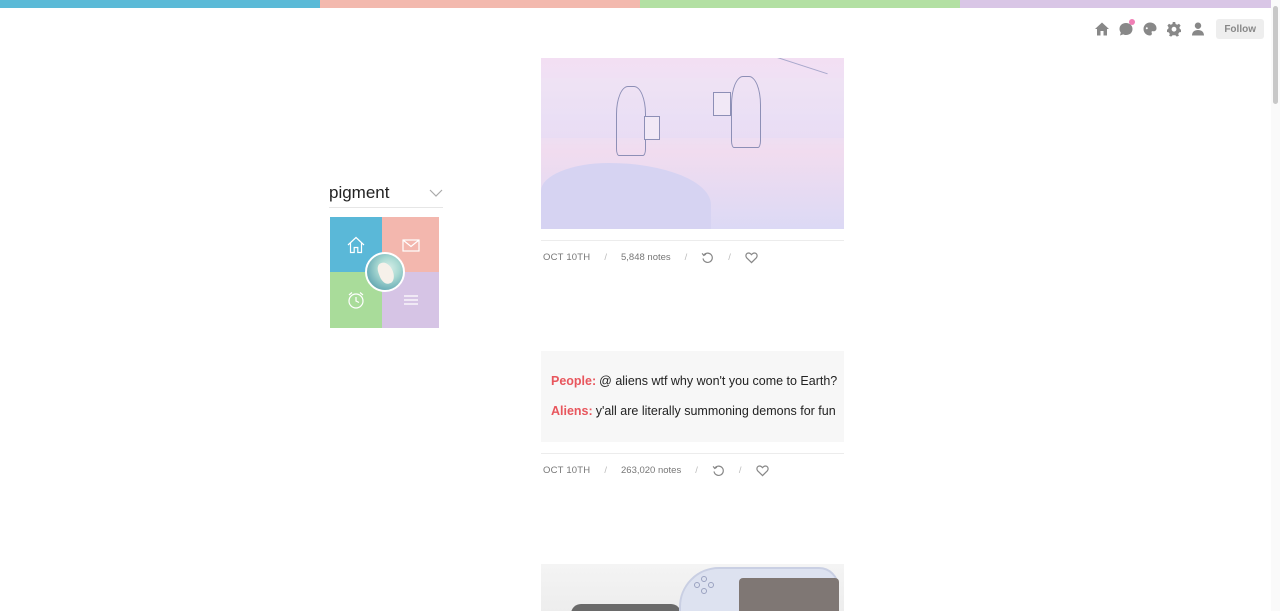 The height and width of the screenshot is (611, 1280). Describe the element at coordinates (160, 4) in the screenshot. I see `color-bar-segment-blue` at that location.